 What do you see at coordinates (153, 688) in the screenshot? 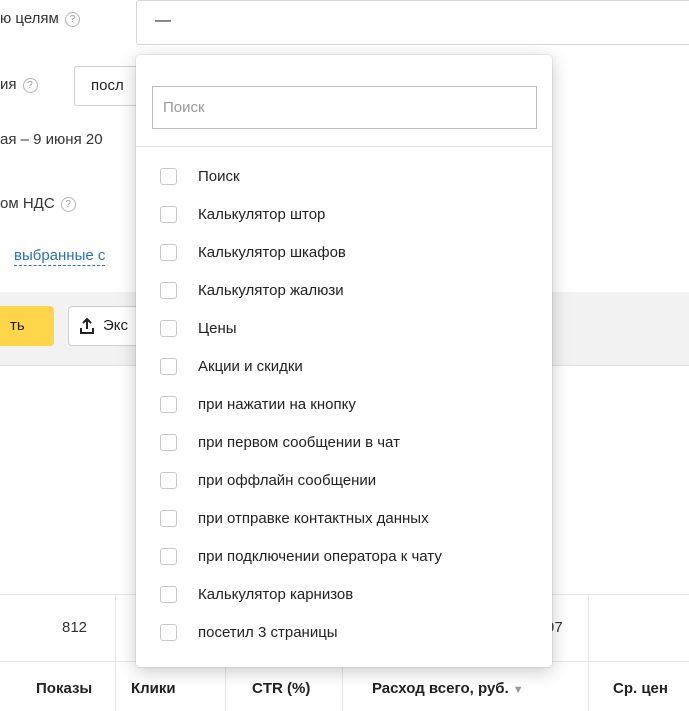
I see `header-clicks: Клики` at bounding box center [153, 688].